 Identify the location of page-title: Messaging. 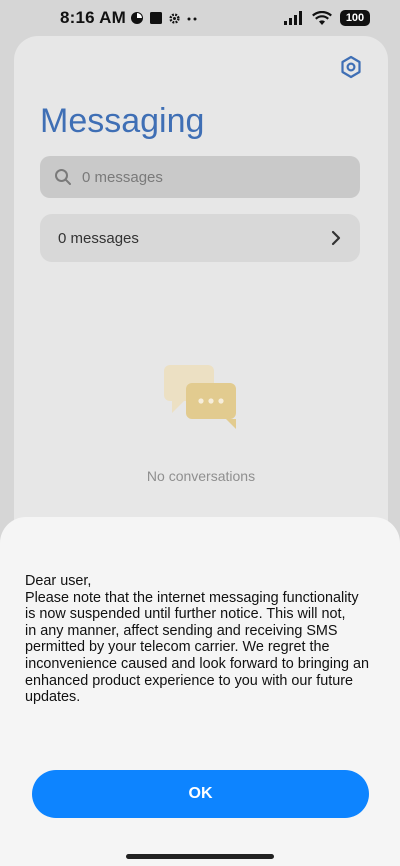
(122, 121).